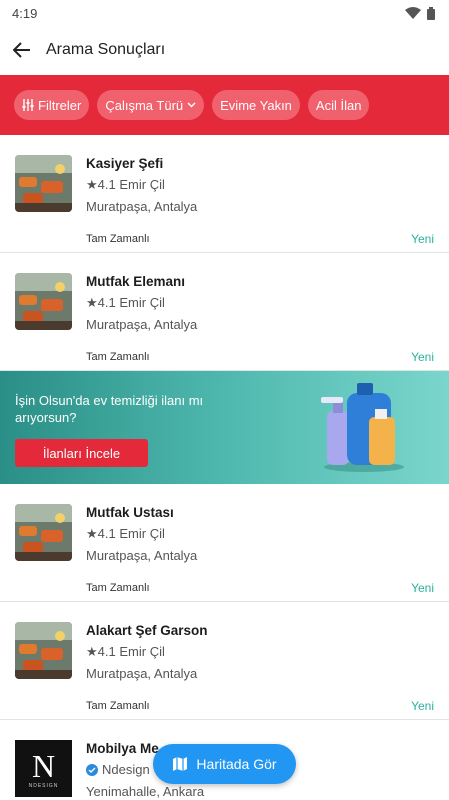 This screenshot has height=800, width=449. I want to click on chip-label: Evime Yakın, so click(256, 105).